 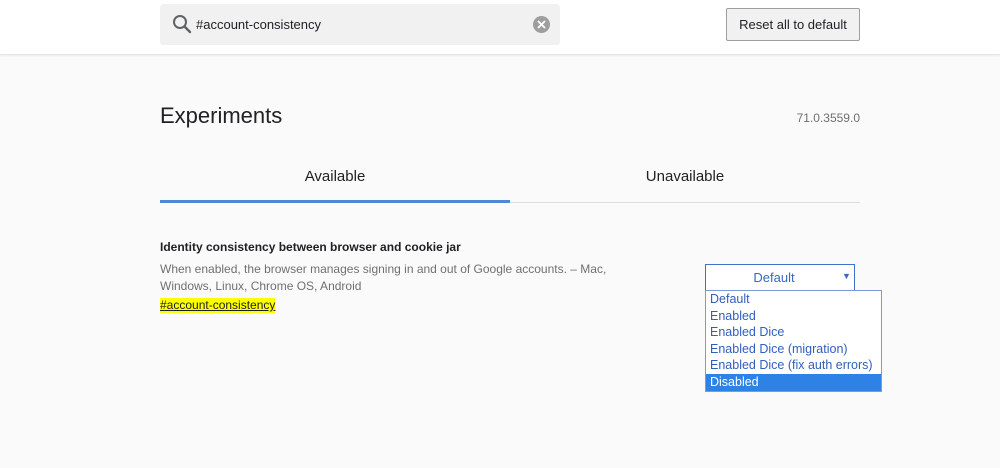 What do you see at coordinates (793, 382) in the screenshot?
I see `option-disabled: Disabled` at bounding box center [793, 382].